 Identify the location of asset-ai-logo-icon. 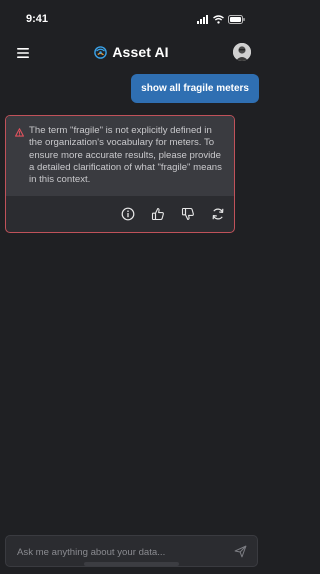
(101, 52).